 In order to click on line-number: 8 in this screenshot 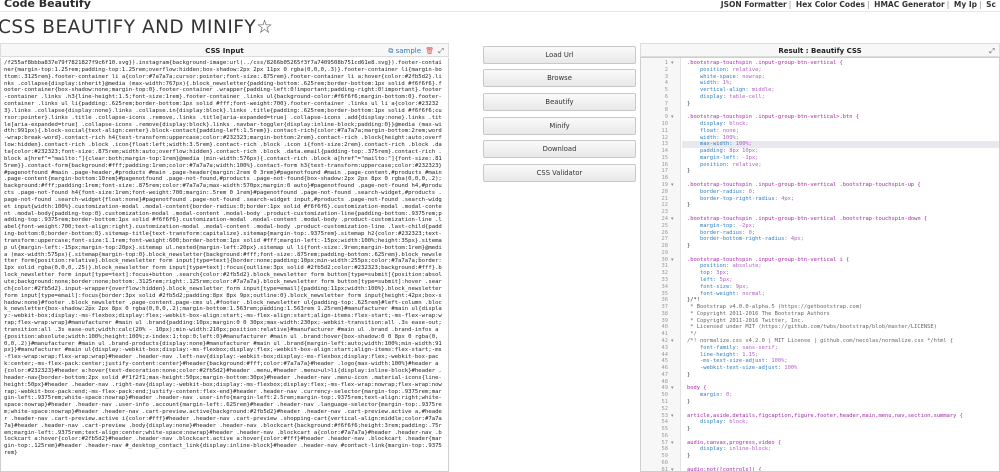, I will do `click(666, 110)`.